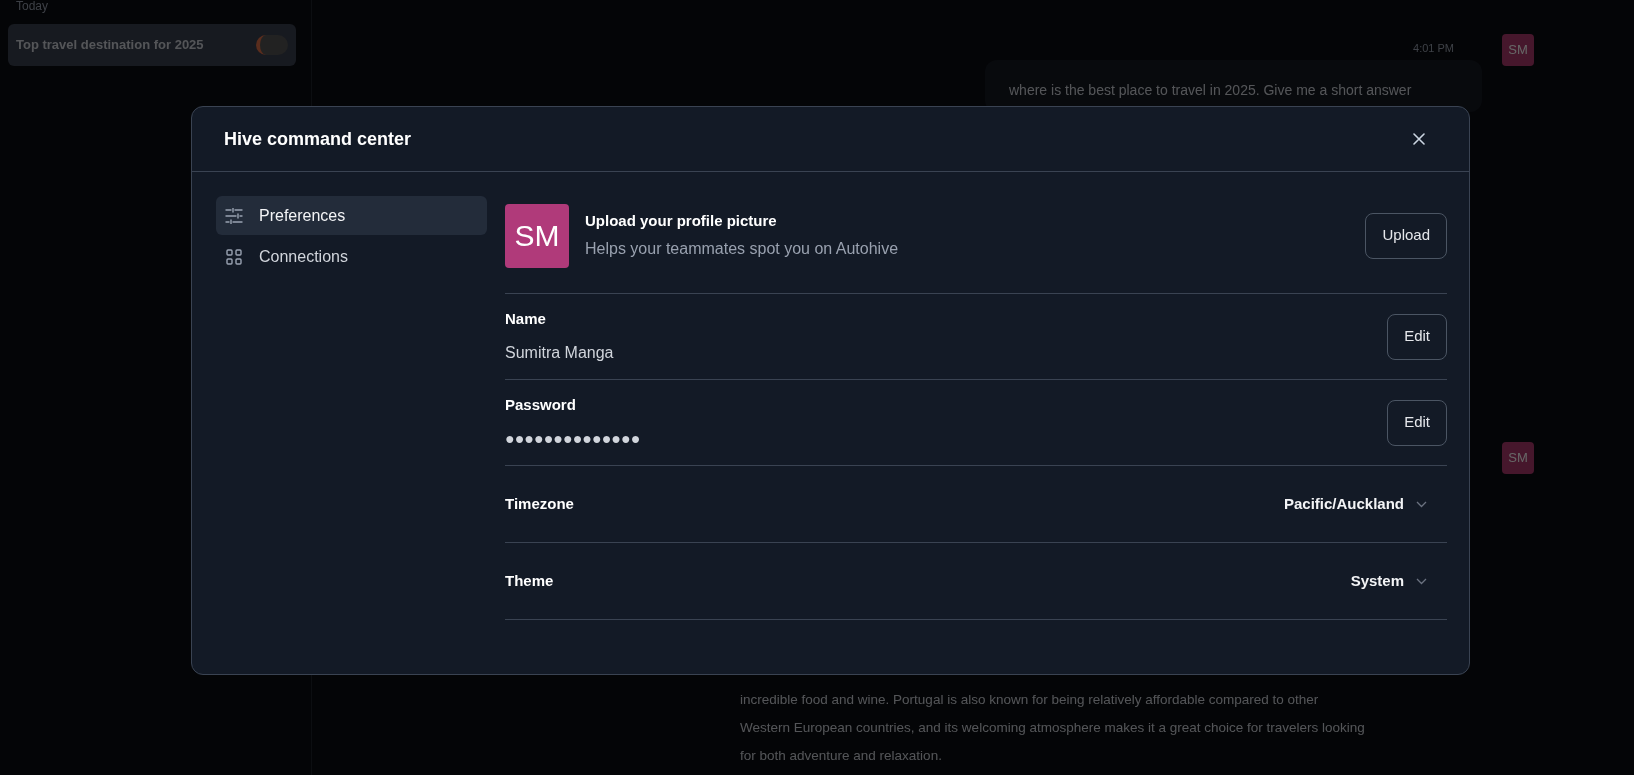 The image size is (1634, 775). What do you see at coordinates (526, 319) in the screenshot?
I see `field-label: Name` at bounding box center [526, 319].